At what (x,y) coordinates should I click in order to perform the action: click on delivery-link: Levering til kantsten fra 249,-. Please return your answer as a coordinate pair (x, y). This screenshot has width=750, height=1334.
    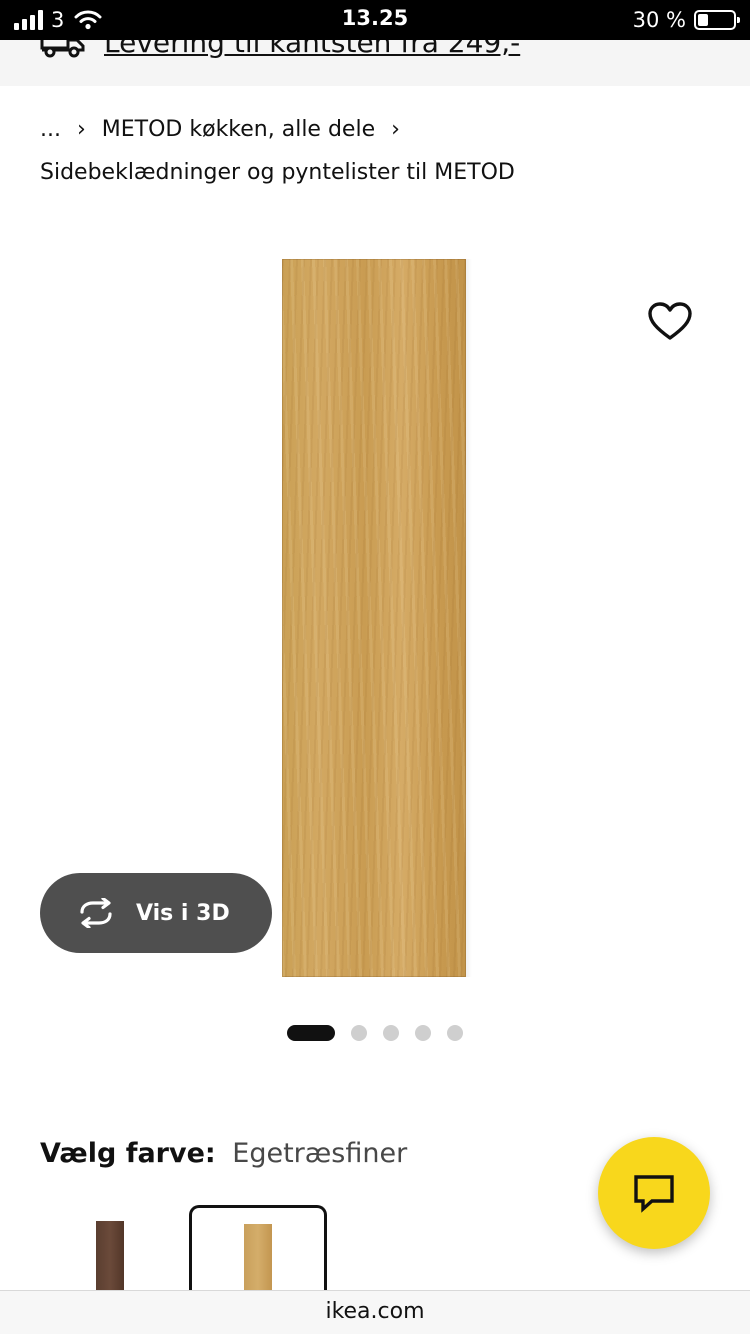
    Looking at the image, I should click on (312, 49).